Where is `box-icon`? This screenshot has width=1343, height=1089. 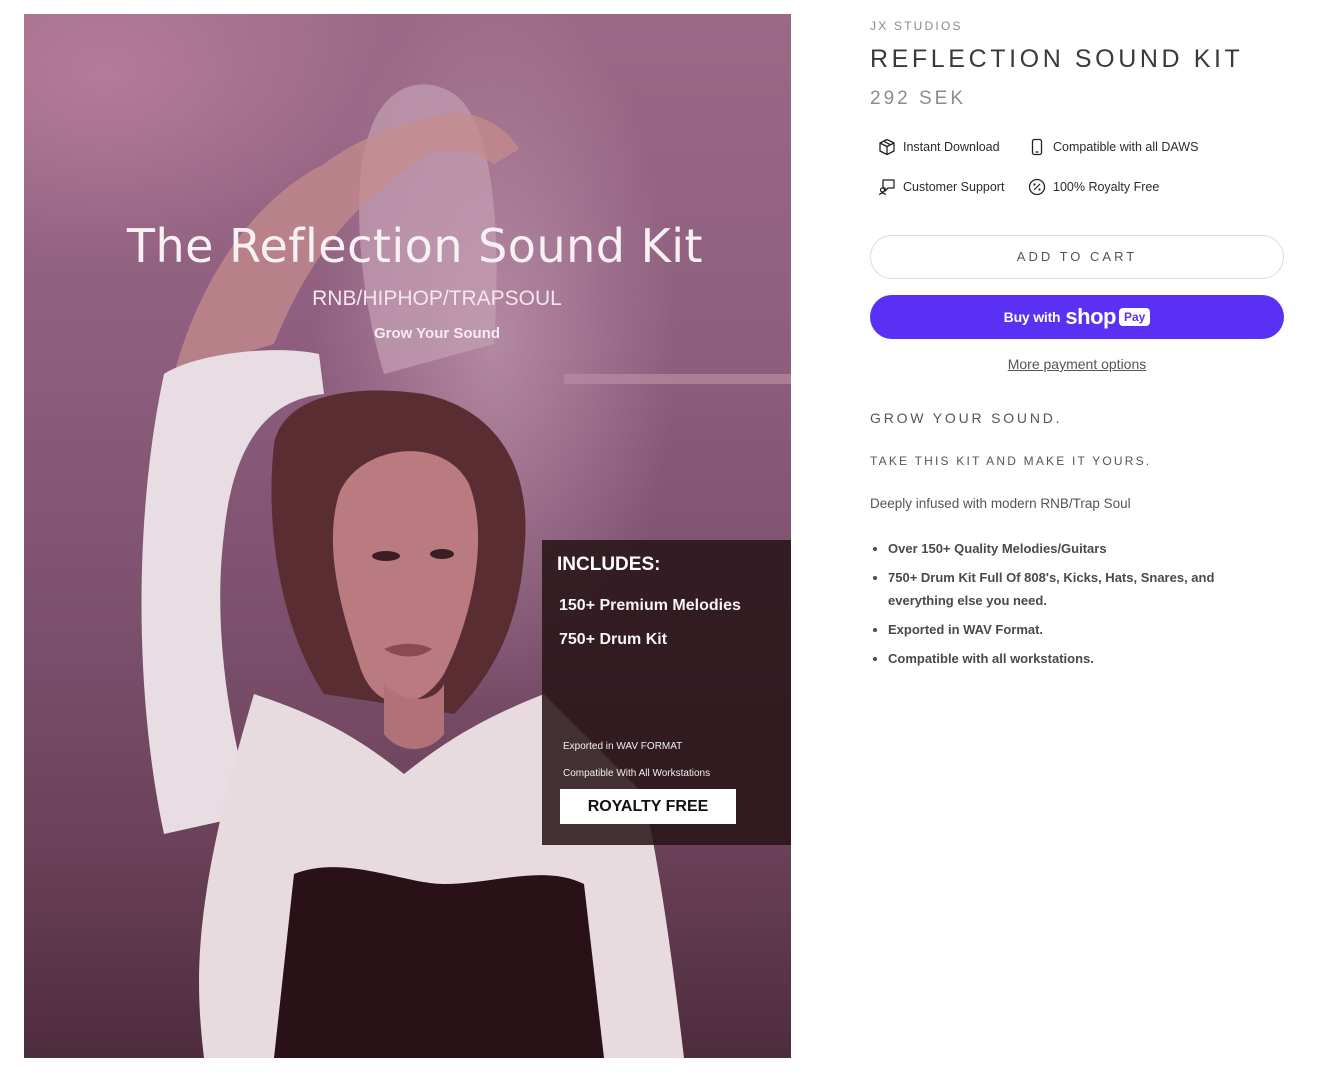
box-icon is located at coordinates (887, 147).